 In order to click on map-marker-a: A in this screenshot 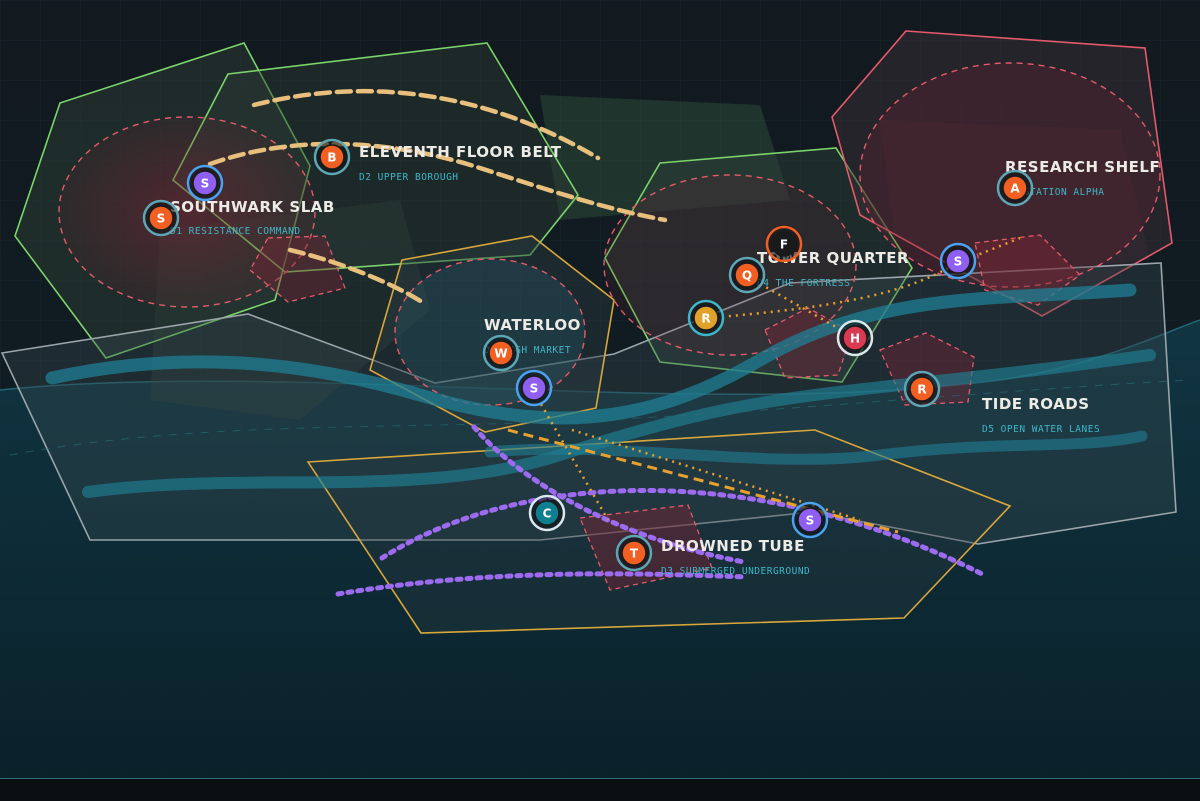, I will do `click(1015, 188)`.